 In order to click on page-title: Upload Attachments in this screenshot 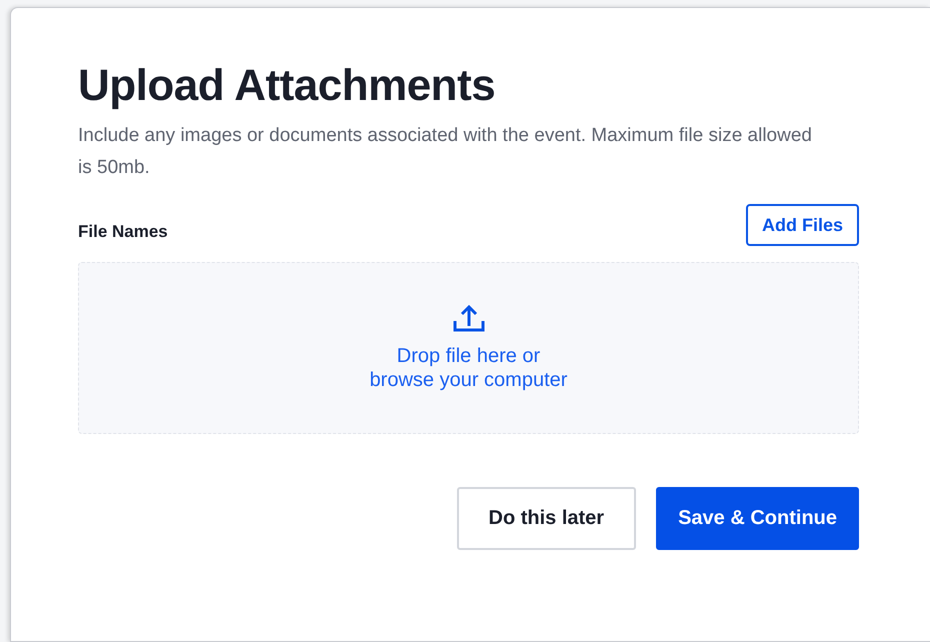, I will do `click(287, 86)`.